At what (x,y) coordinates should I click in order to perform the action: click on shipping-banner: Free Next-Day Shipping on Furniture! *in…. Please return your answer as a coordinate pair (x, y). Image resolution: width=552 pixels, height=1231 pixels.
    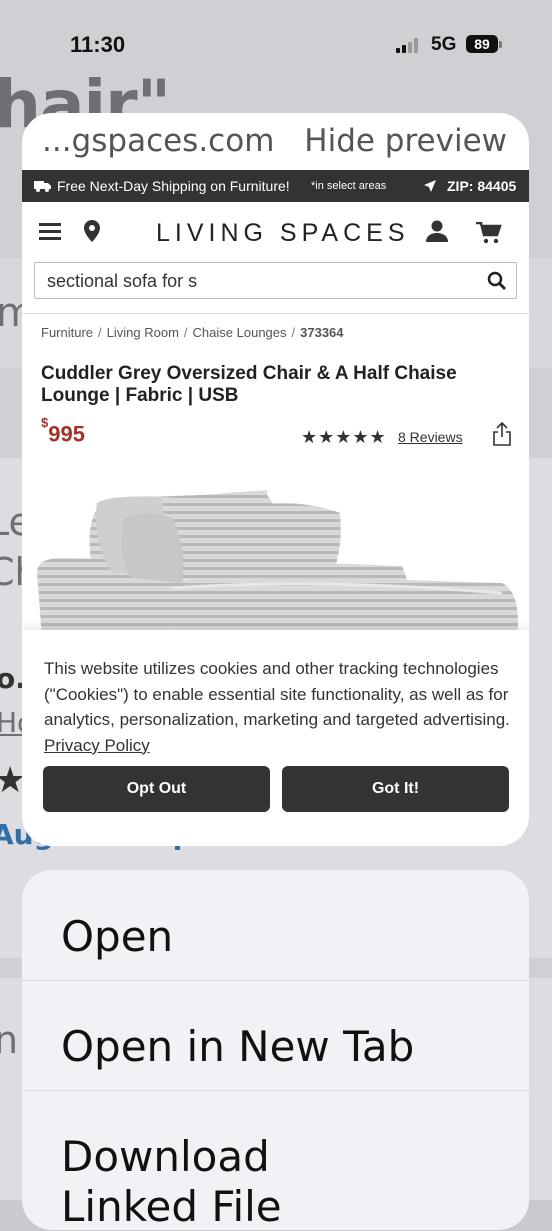
    Looking at the image, I should click on (275, 186).